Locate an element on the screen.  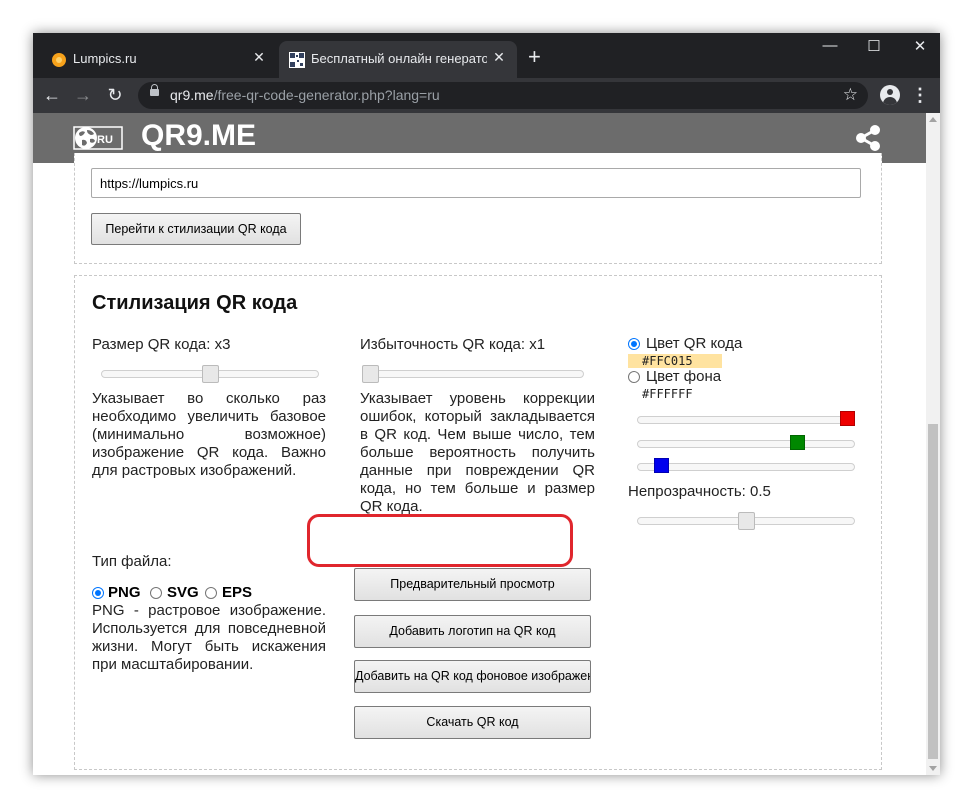
tab-title: Lumpics.ru is located at coordinates (105, 58).